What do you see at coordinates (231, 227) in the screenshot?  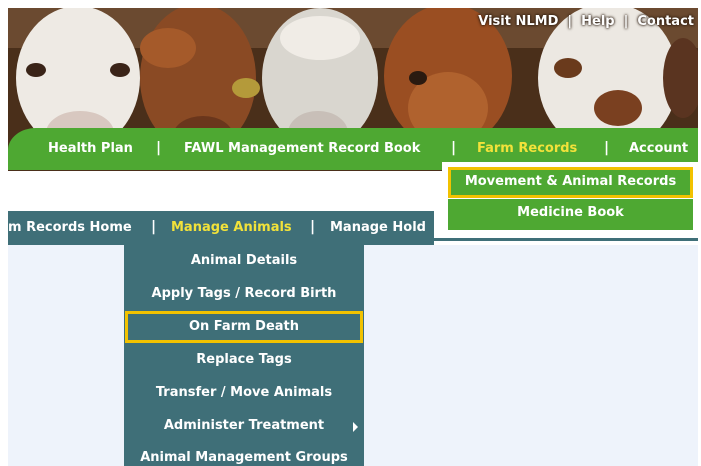 I see `subnav-item-manage-animals: Manage Animals` at bounding box center [231, 227].